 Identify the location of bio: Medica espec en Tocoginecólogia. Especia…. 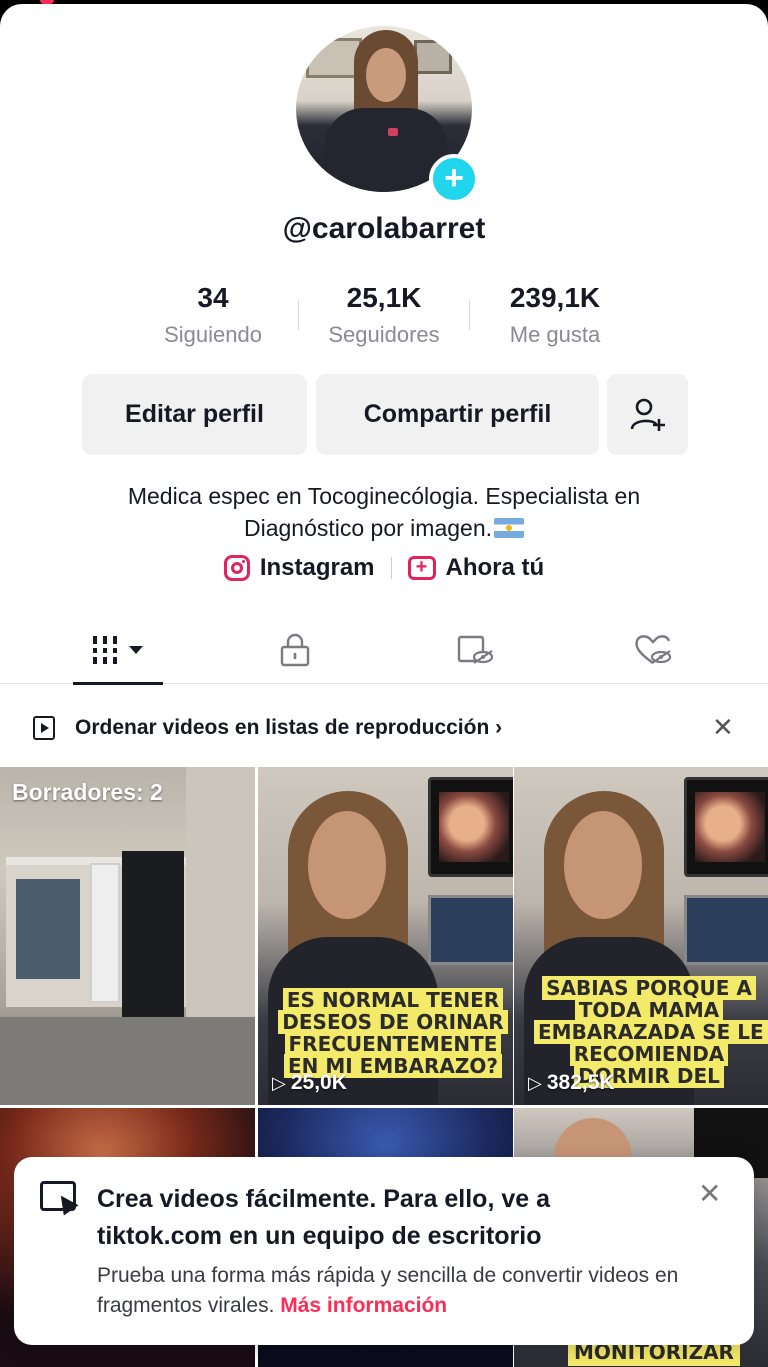
(384, 512).